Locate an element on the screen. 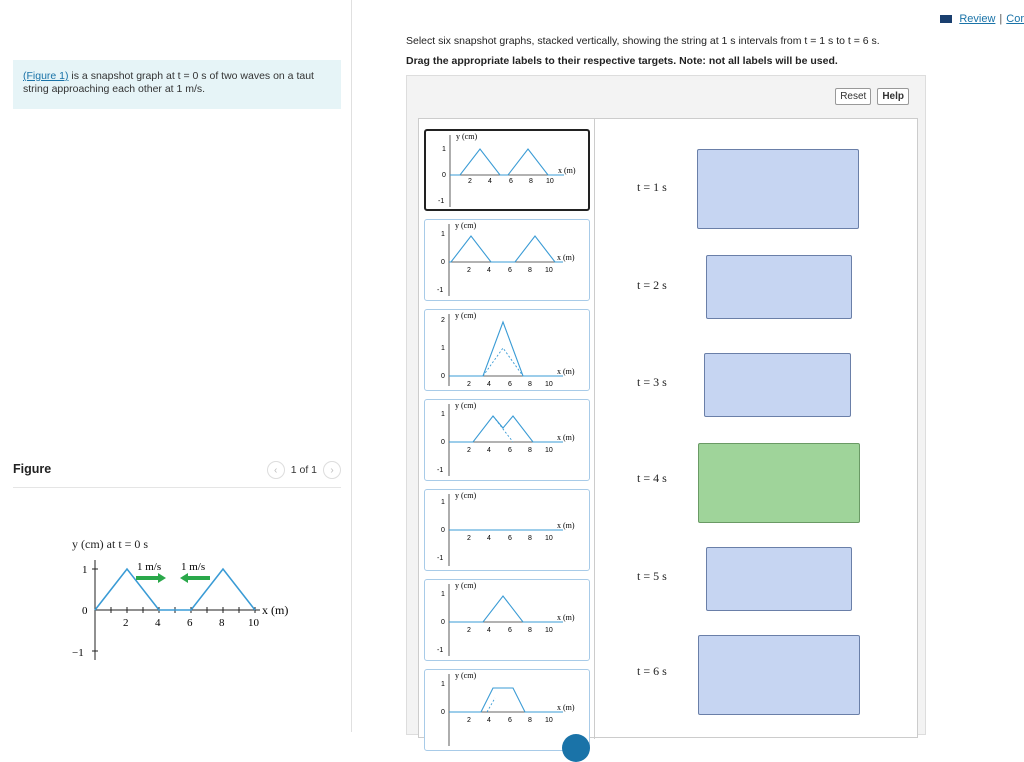 The width and height of the screenshot is (1024, 762). graph-5-xtick-8: 8 is located at coordinates (530, 538).